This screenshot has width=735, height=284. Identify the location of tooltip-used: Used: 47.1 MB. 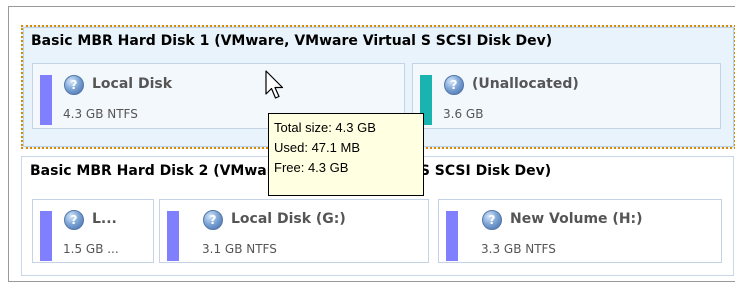
(317, 147).